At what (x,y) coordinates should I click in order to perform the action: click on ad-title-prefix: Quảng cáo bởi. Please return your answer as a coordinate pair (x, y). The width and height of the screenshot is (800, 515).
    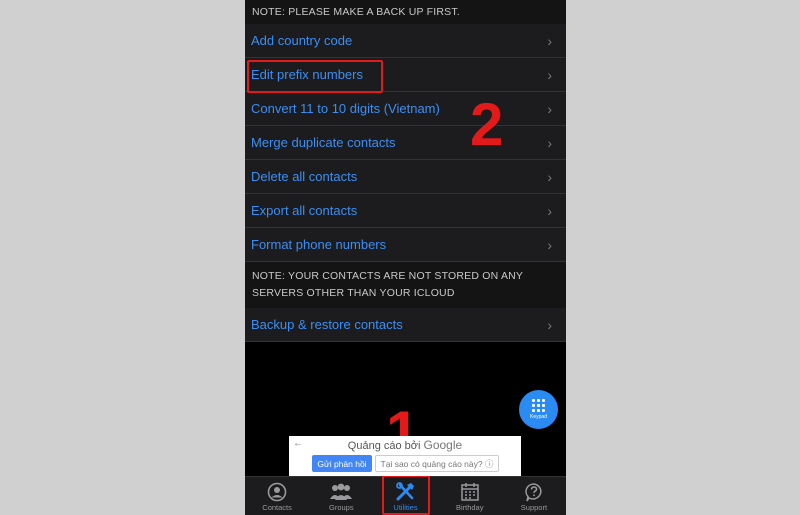
    Looking at the image, I should click on (384, 446).